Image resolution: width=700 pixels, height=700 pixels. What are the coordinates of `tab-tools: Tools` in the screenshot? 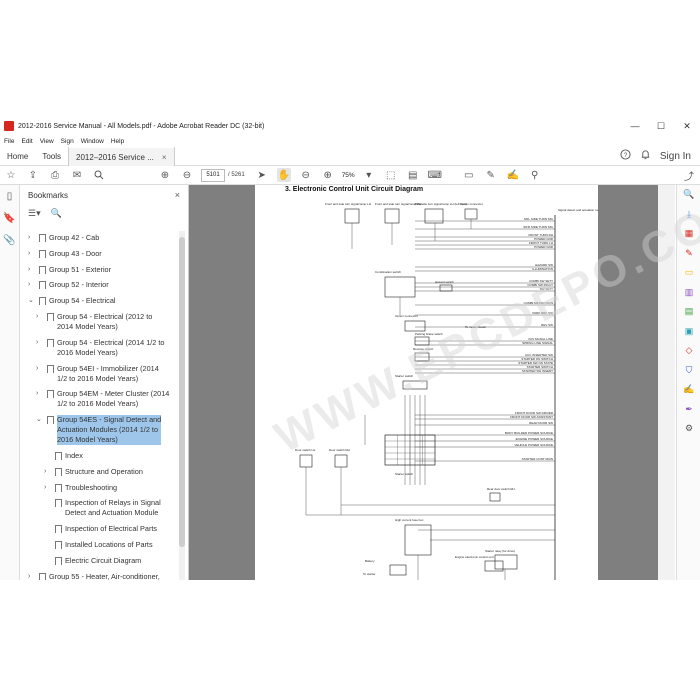 It's located at (51, 156).